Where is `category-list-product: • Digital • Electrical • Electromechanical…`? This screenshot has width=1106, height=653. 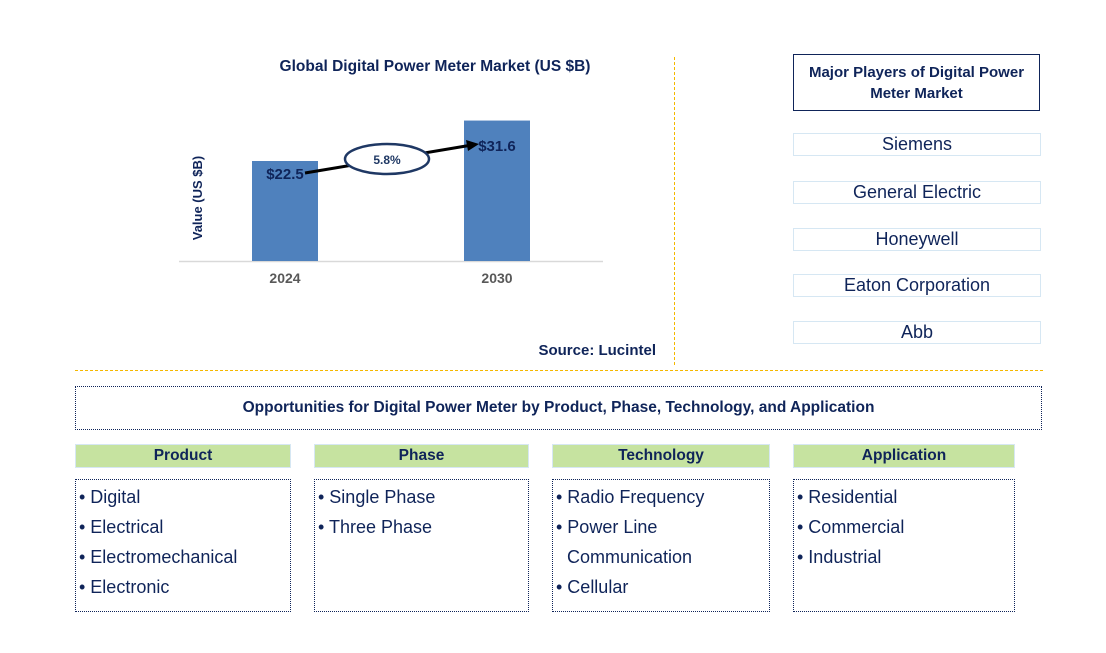 category-list-product: • Digital • Electrical • Electromechanical… is located at coordinates (183, 545).